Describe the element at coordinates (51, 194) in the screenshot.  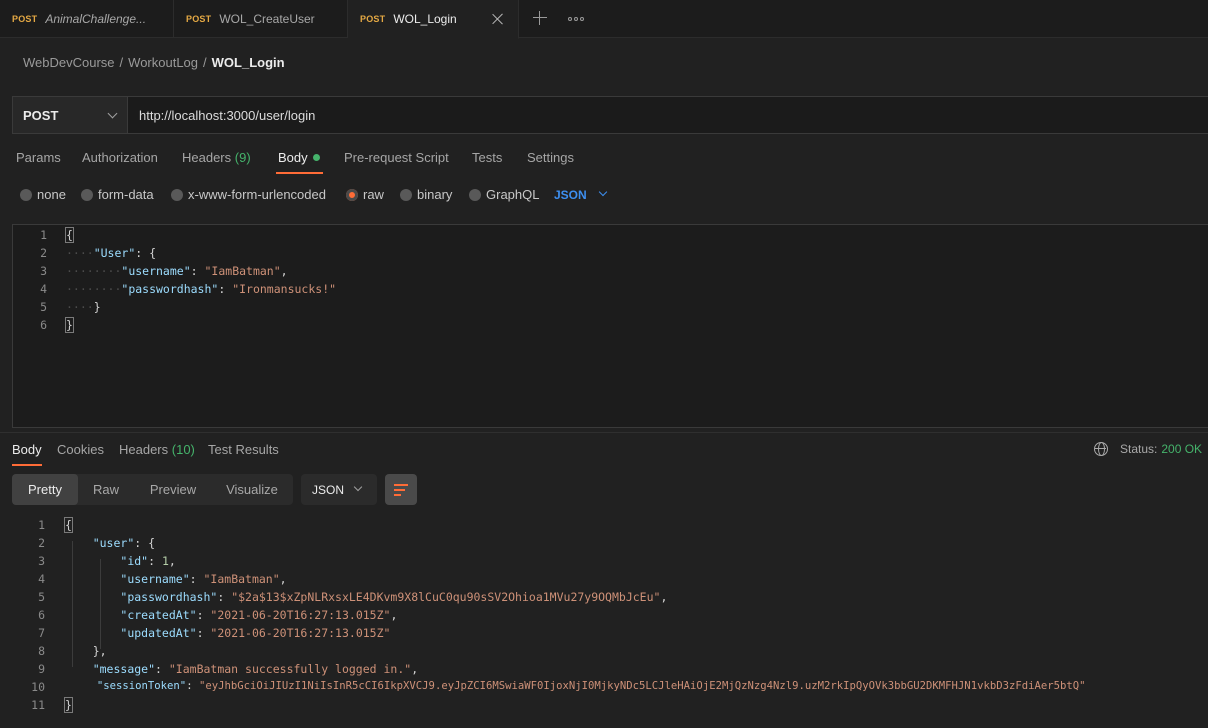
I see `radio-label: none` at that location.